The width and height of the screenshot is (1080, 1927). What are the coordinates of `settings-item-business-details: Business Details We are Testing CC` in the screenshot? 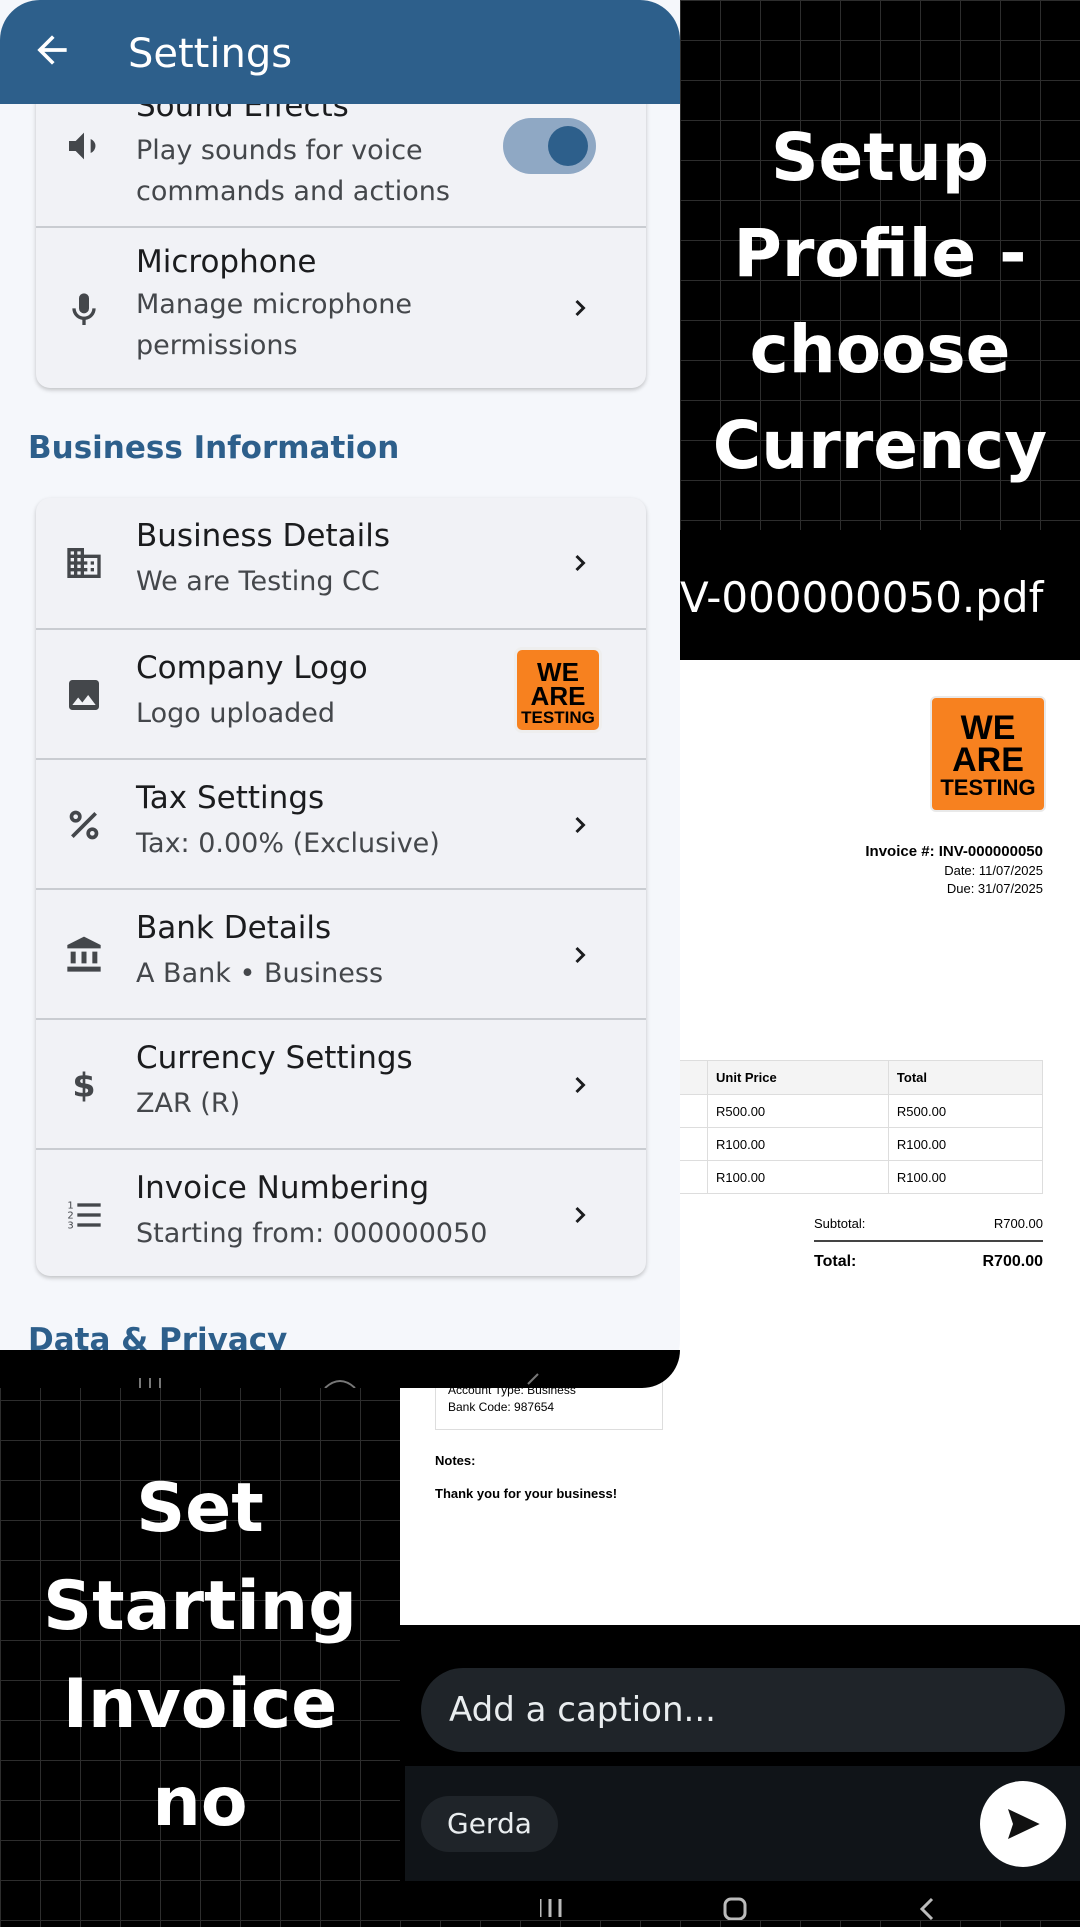 It's located at (341, 563).